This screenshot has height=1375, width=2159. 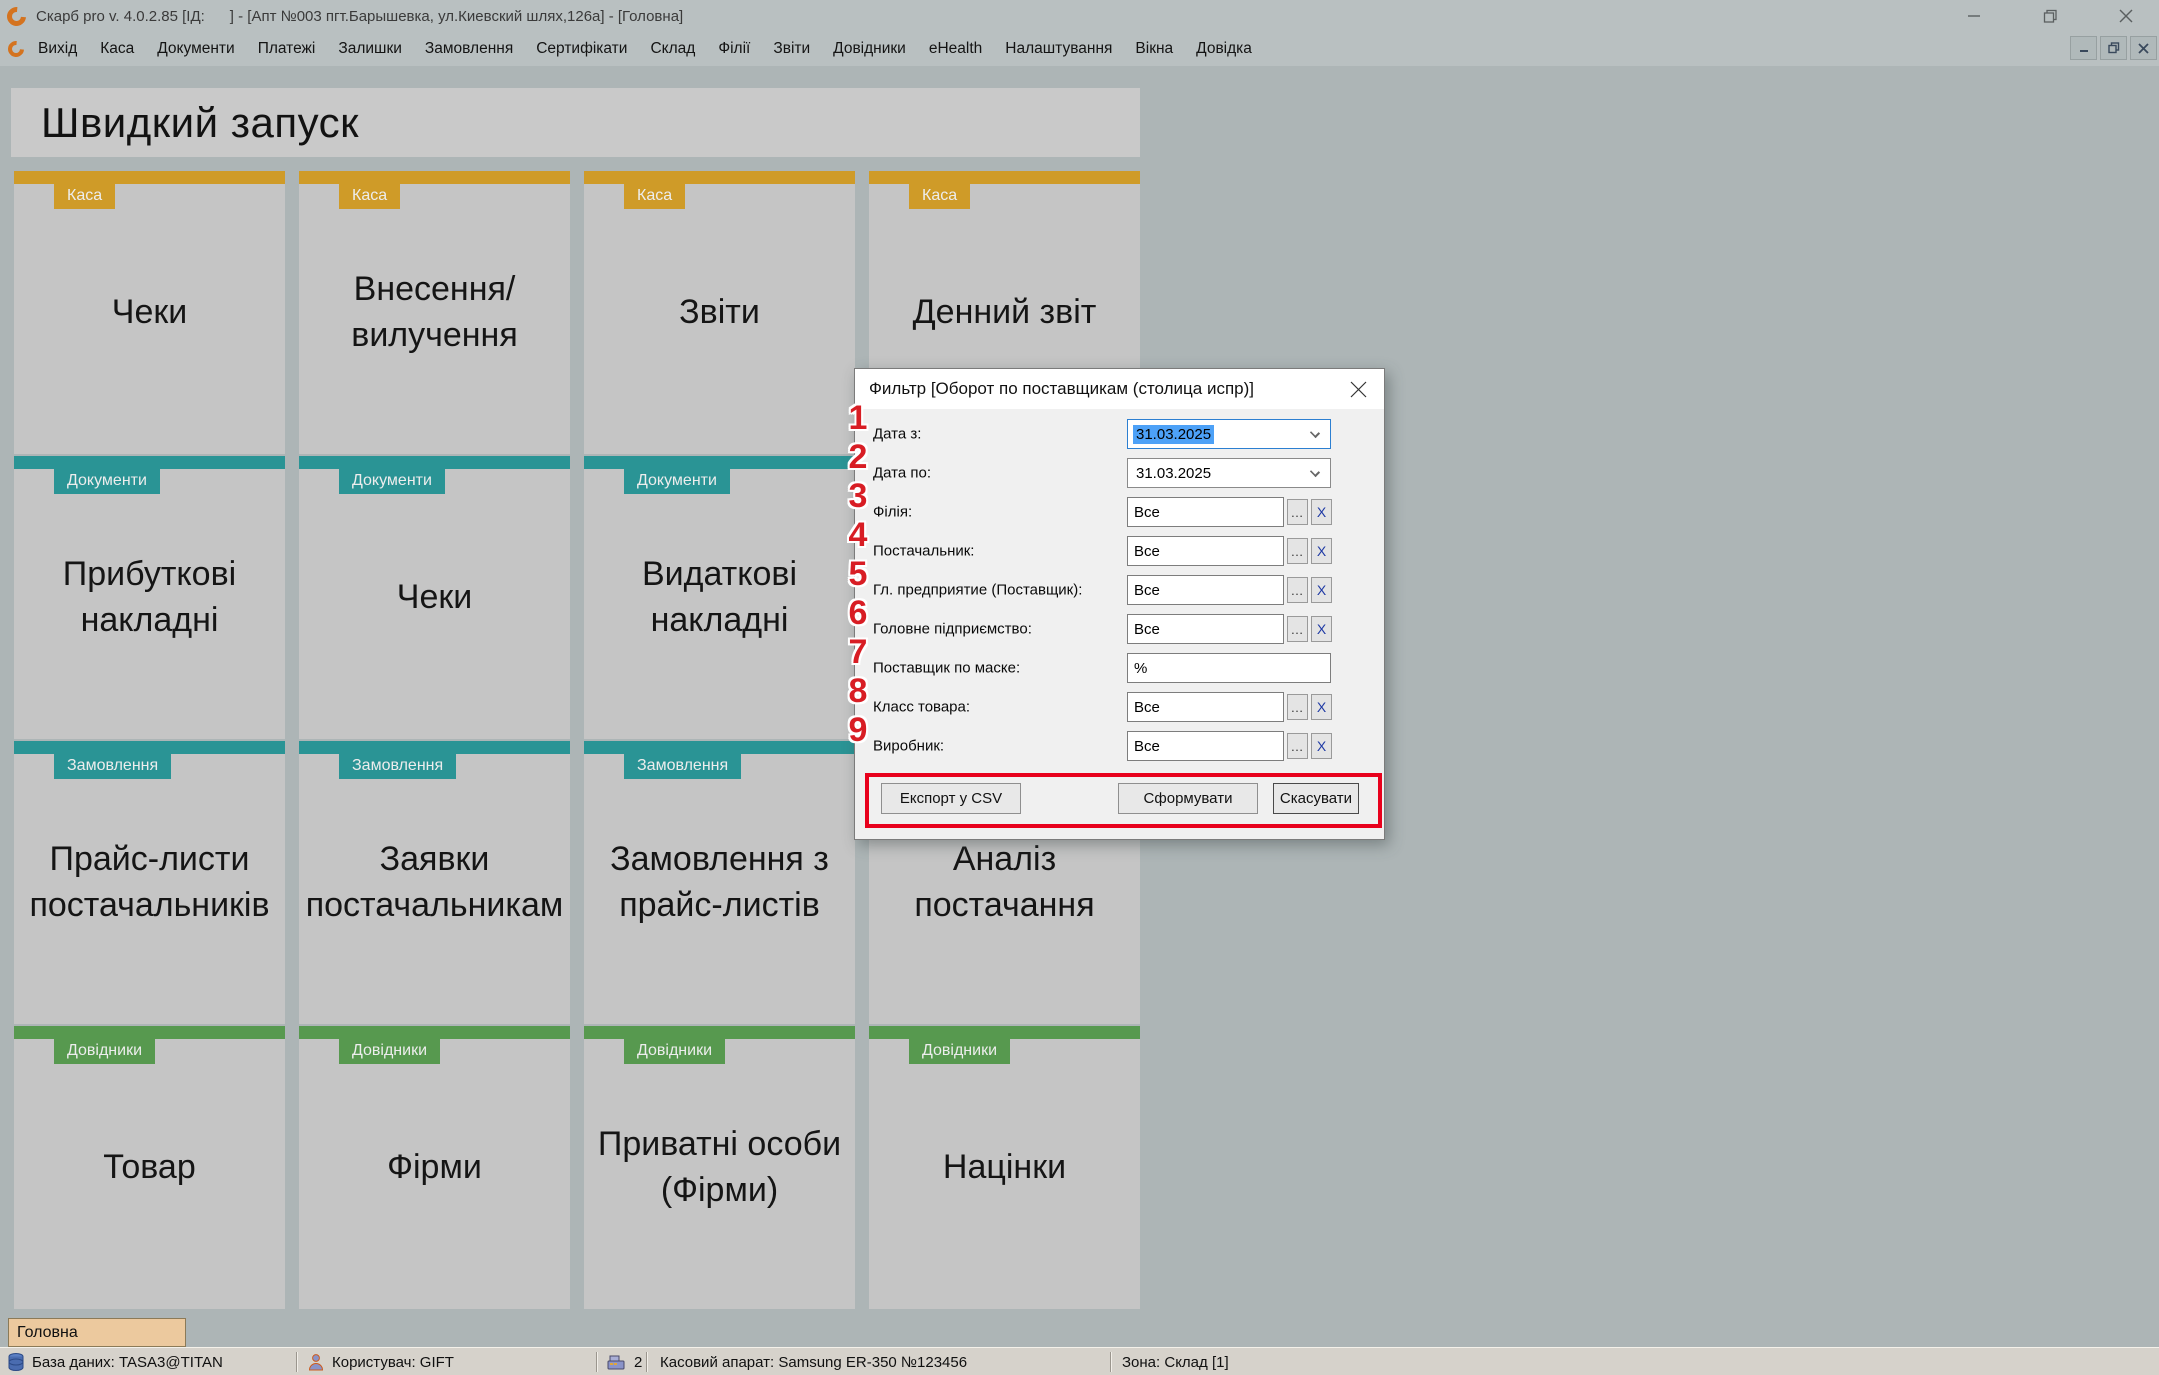 I want to click on field-label: Гл. предприятие (Поставщик):, so click(x=978, y=590).